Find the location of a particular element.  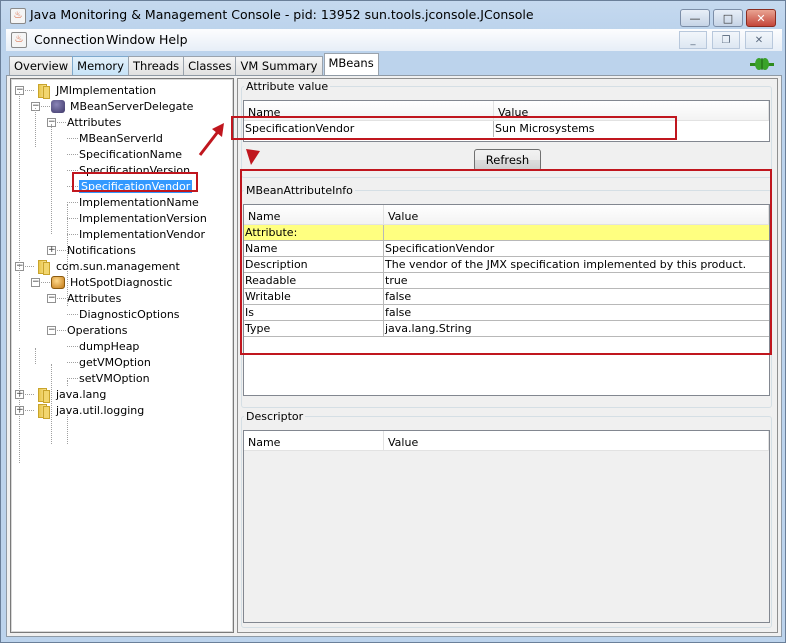

table-row: Is false is located at coordinates (506, 313).